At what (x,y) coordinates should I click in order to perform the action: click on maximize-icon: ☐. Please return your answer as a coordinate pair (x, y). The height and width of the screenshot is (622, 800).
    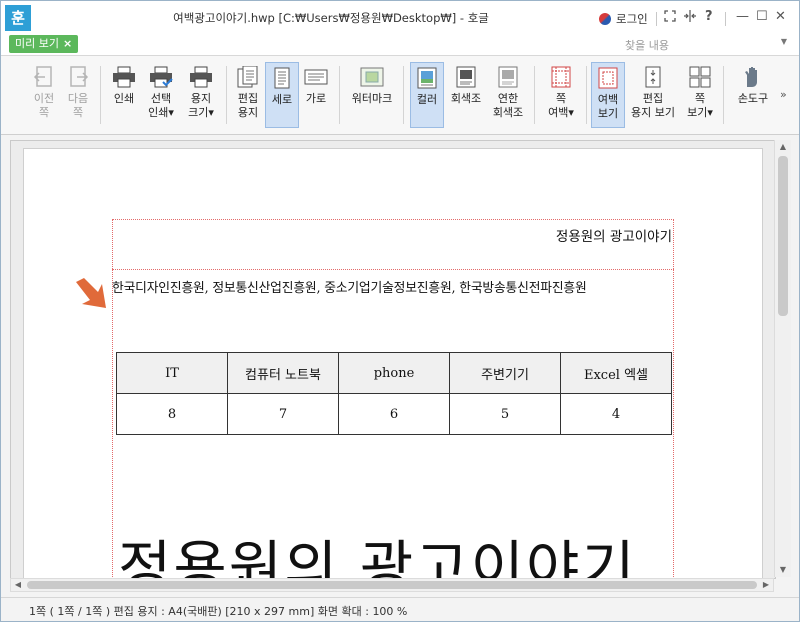
    Looking at the image, I should click on (762, 17).